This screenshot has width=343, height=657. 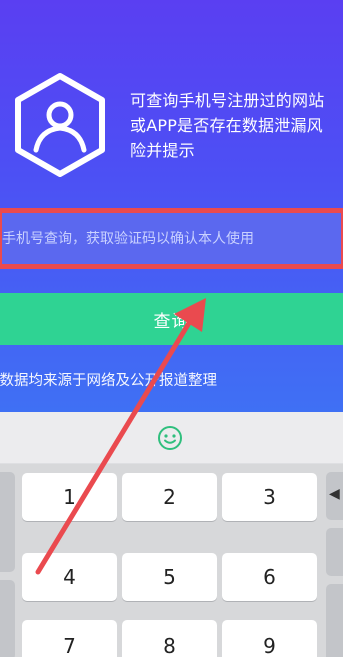 I want to click on backspace-key: ◀, so click(x=334, y=496).